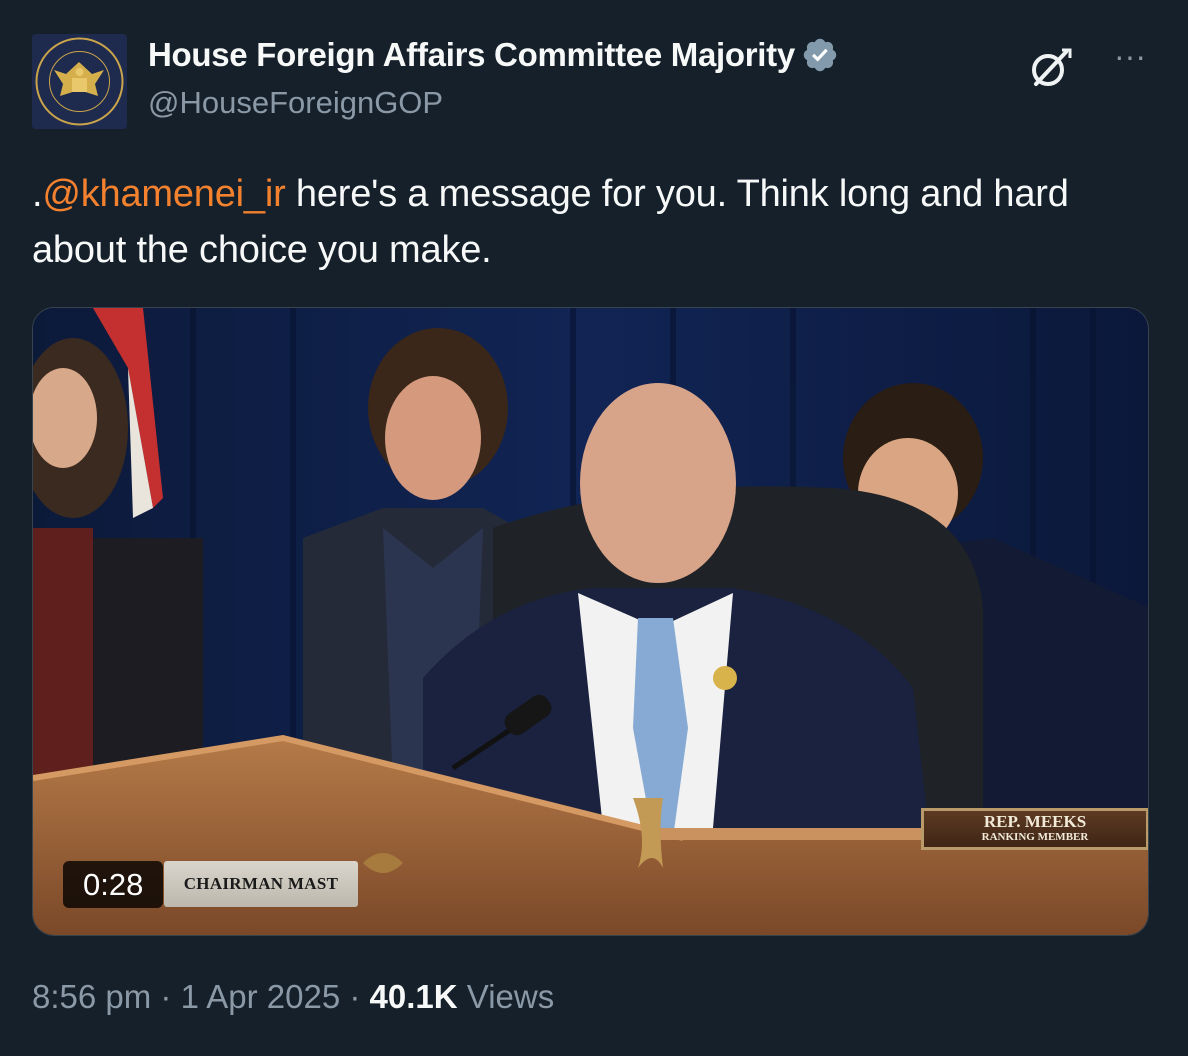 The height and width of the screenshot is (1056, 1188). I want to click on avatar, so click(79, 81).